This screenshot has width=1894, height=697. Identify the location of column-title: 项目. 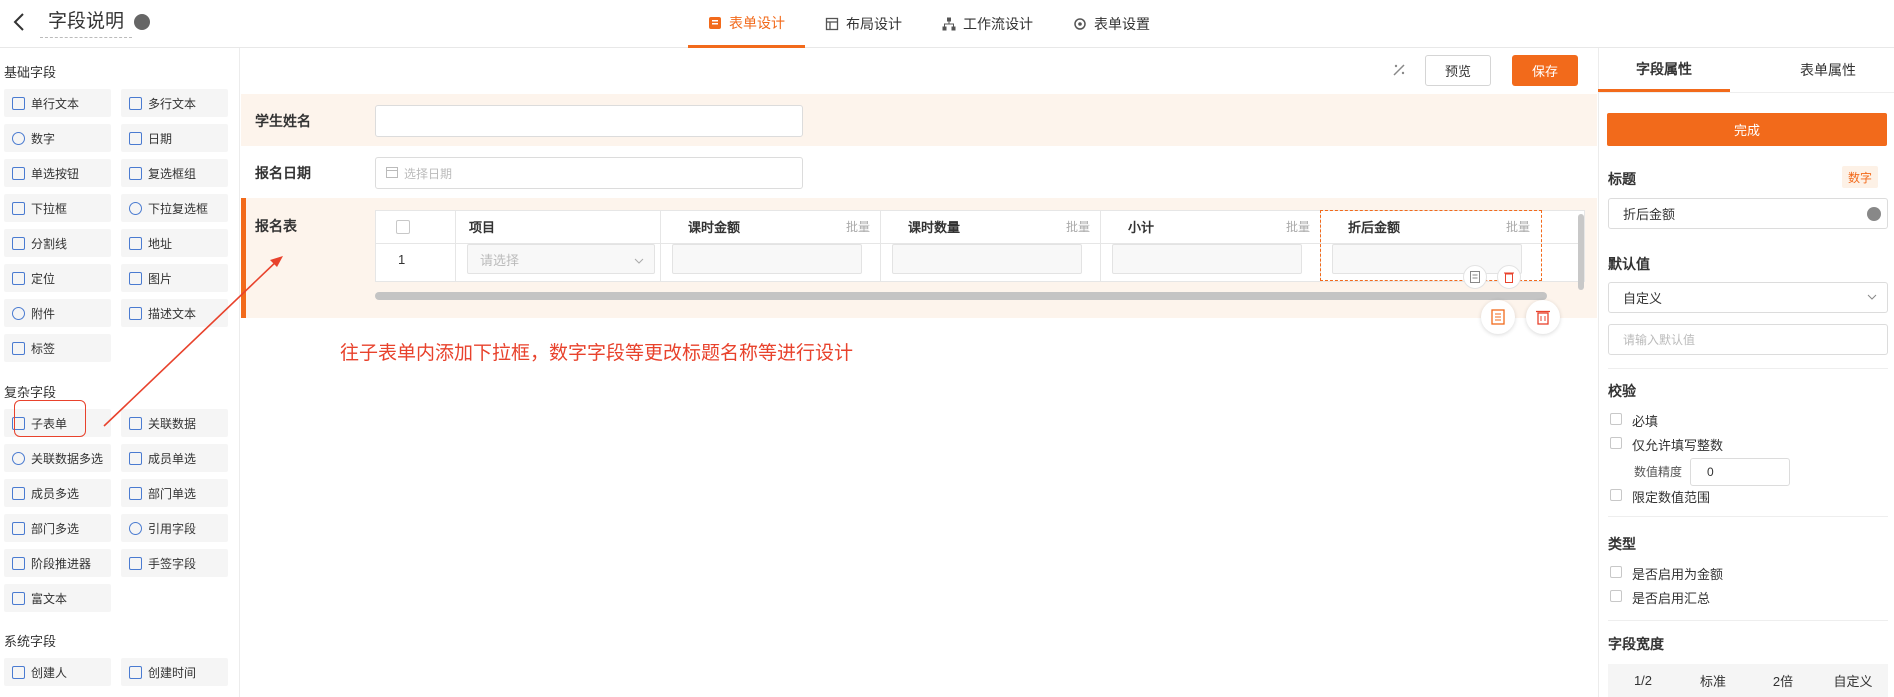
(482, 227).